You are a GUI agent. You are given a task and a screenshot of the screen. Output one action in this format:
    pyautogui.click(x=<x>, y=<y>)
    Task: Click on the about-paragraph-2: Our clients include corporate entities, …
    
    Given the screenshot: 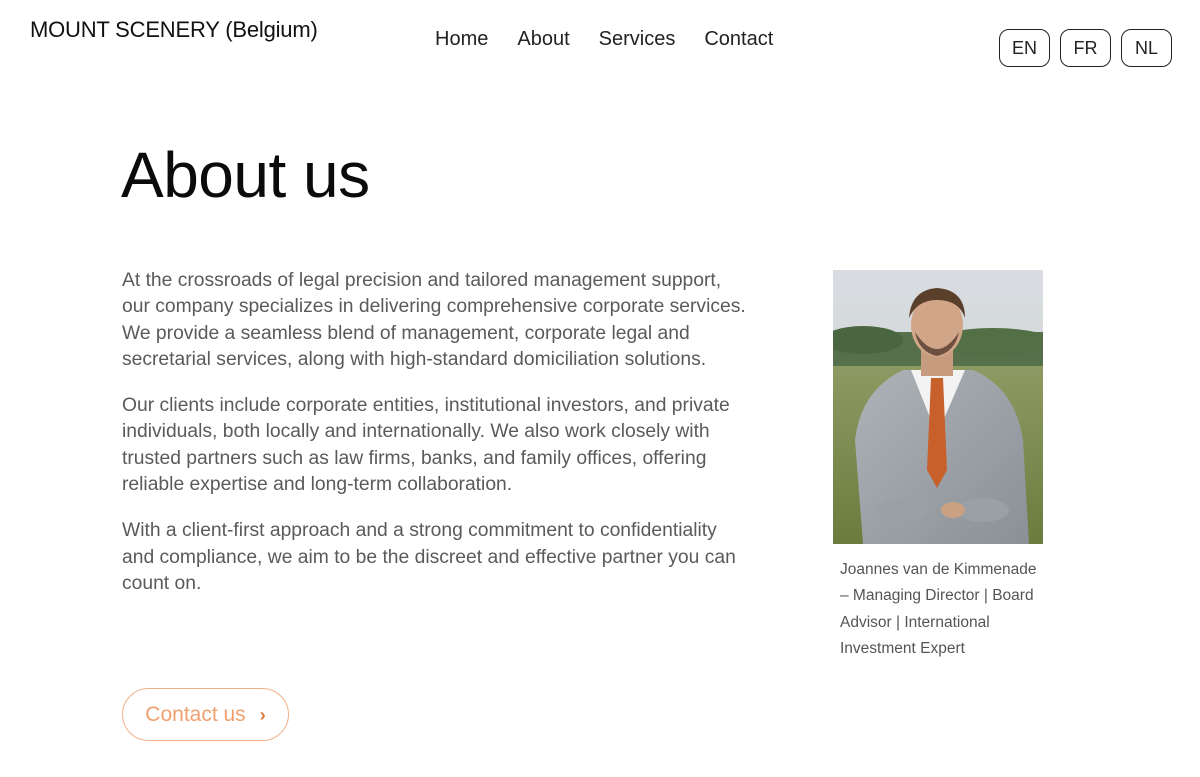 What is the action you would take?
    pyautogui.click(x=426, y=445)
    